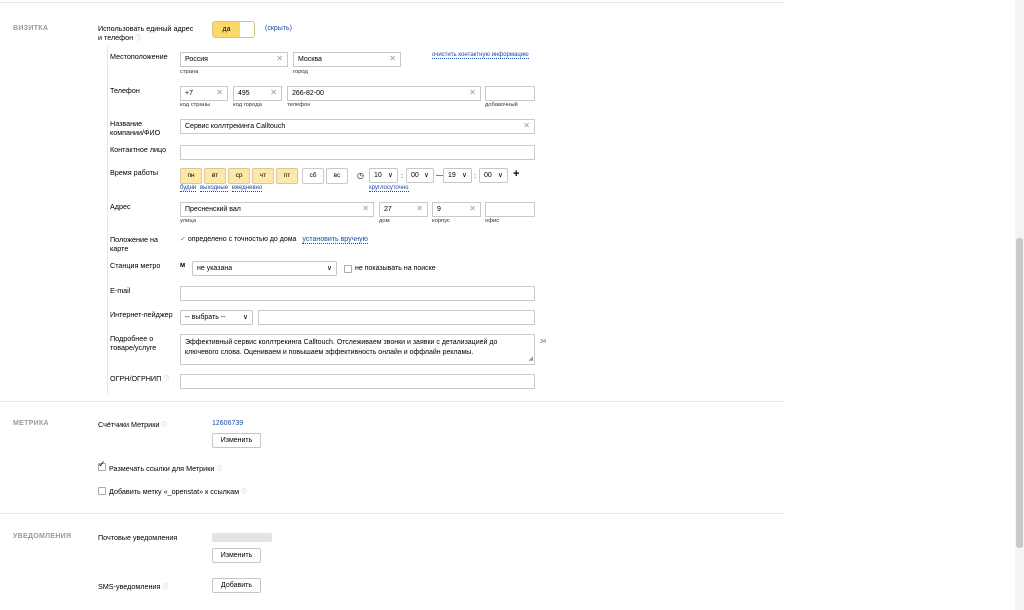  I want to click on contact-label: Контактное лицо, so click(138, 149).